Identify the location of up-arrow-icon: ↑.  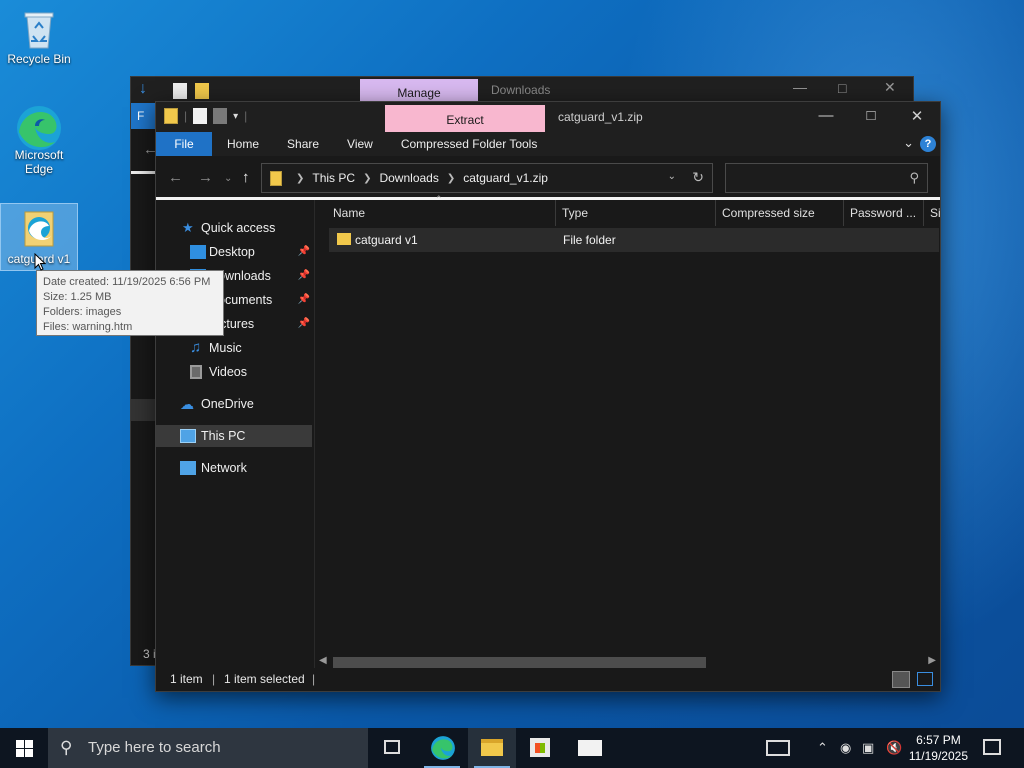
(246, 177).